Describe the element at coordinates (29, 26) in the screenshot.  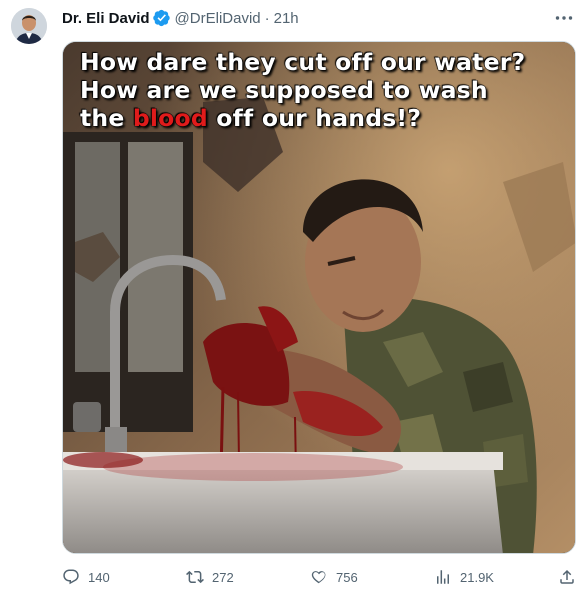
I see `avatar` at that location.